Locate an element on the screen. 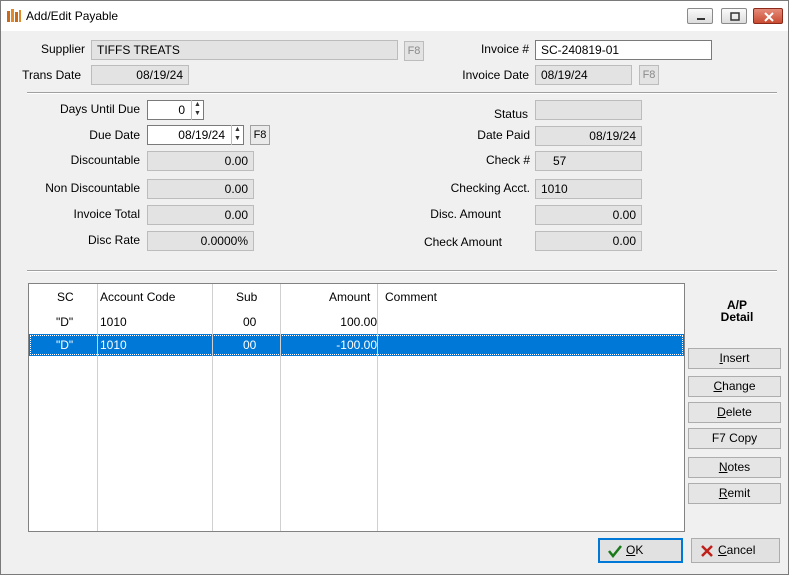  x-icon is located at coordinates (707, 554).